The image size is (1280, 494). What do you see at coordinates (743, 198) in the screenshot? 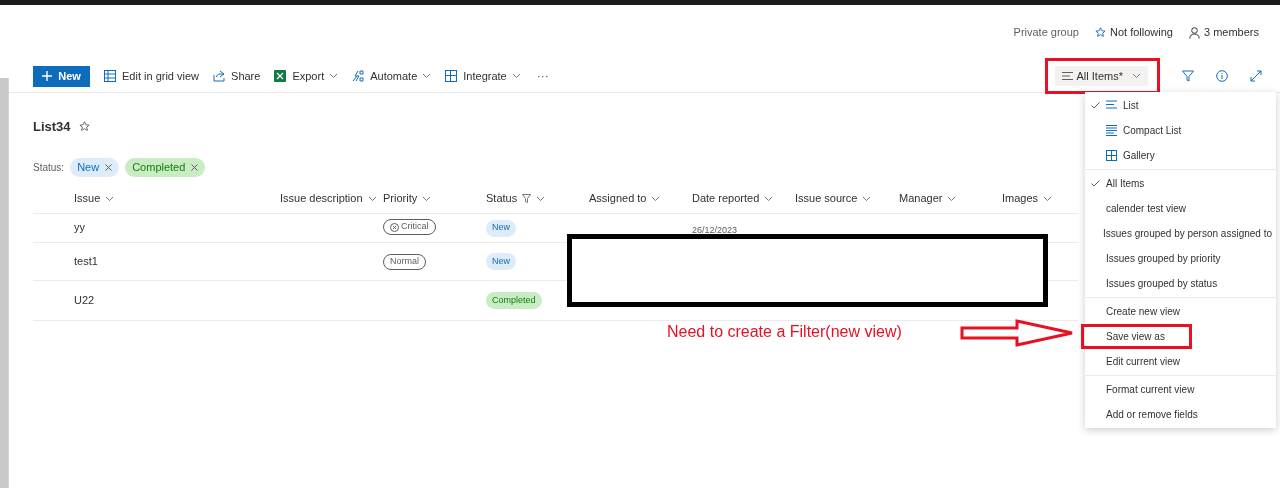
I see `column-header: Date reported` at bounding box center [743, 198].